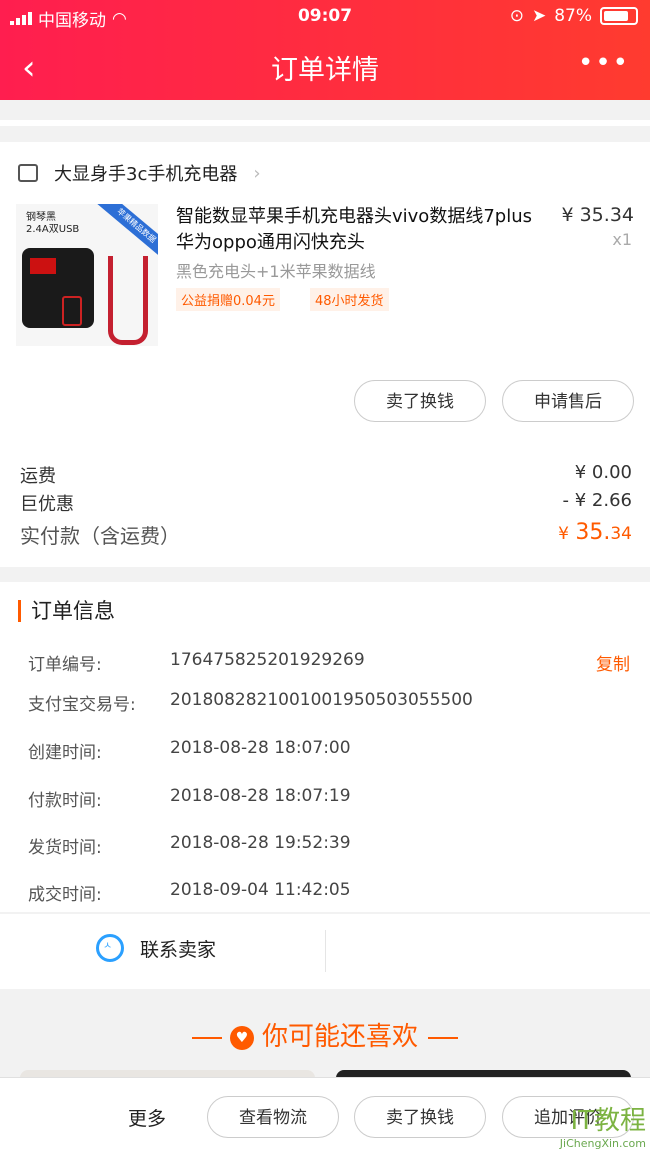  I want to click on thumb-line-2: 2.4A双USB, so click(53, 229).